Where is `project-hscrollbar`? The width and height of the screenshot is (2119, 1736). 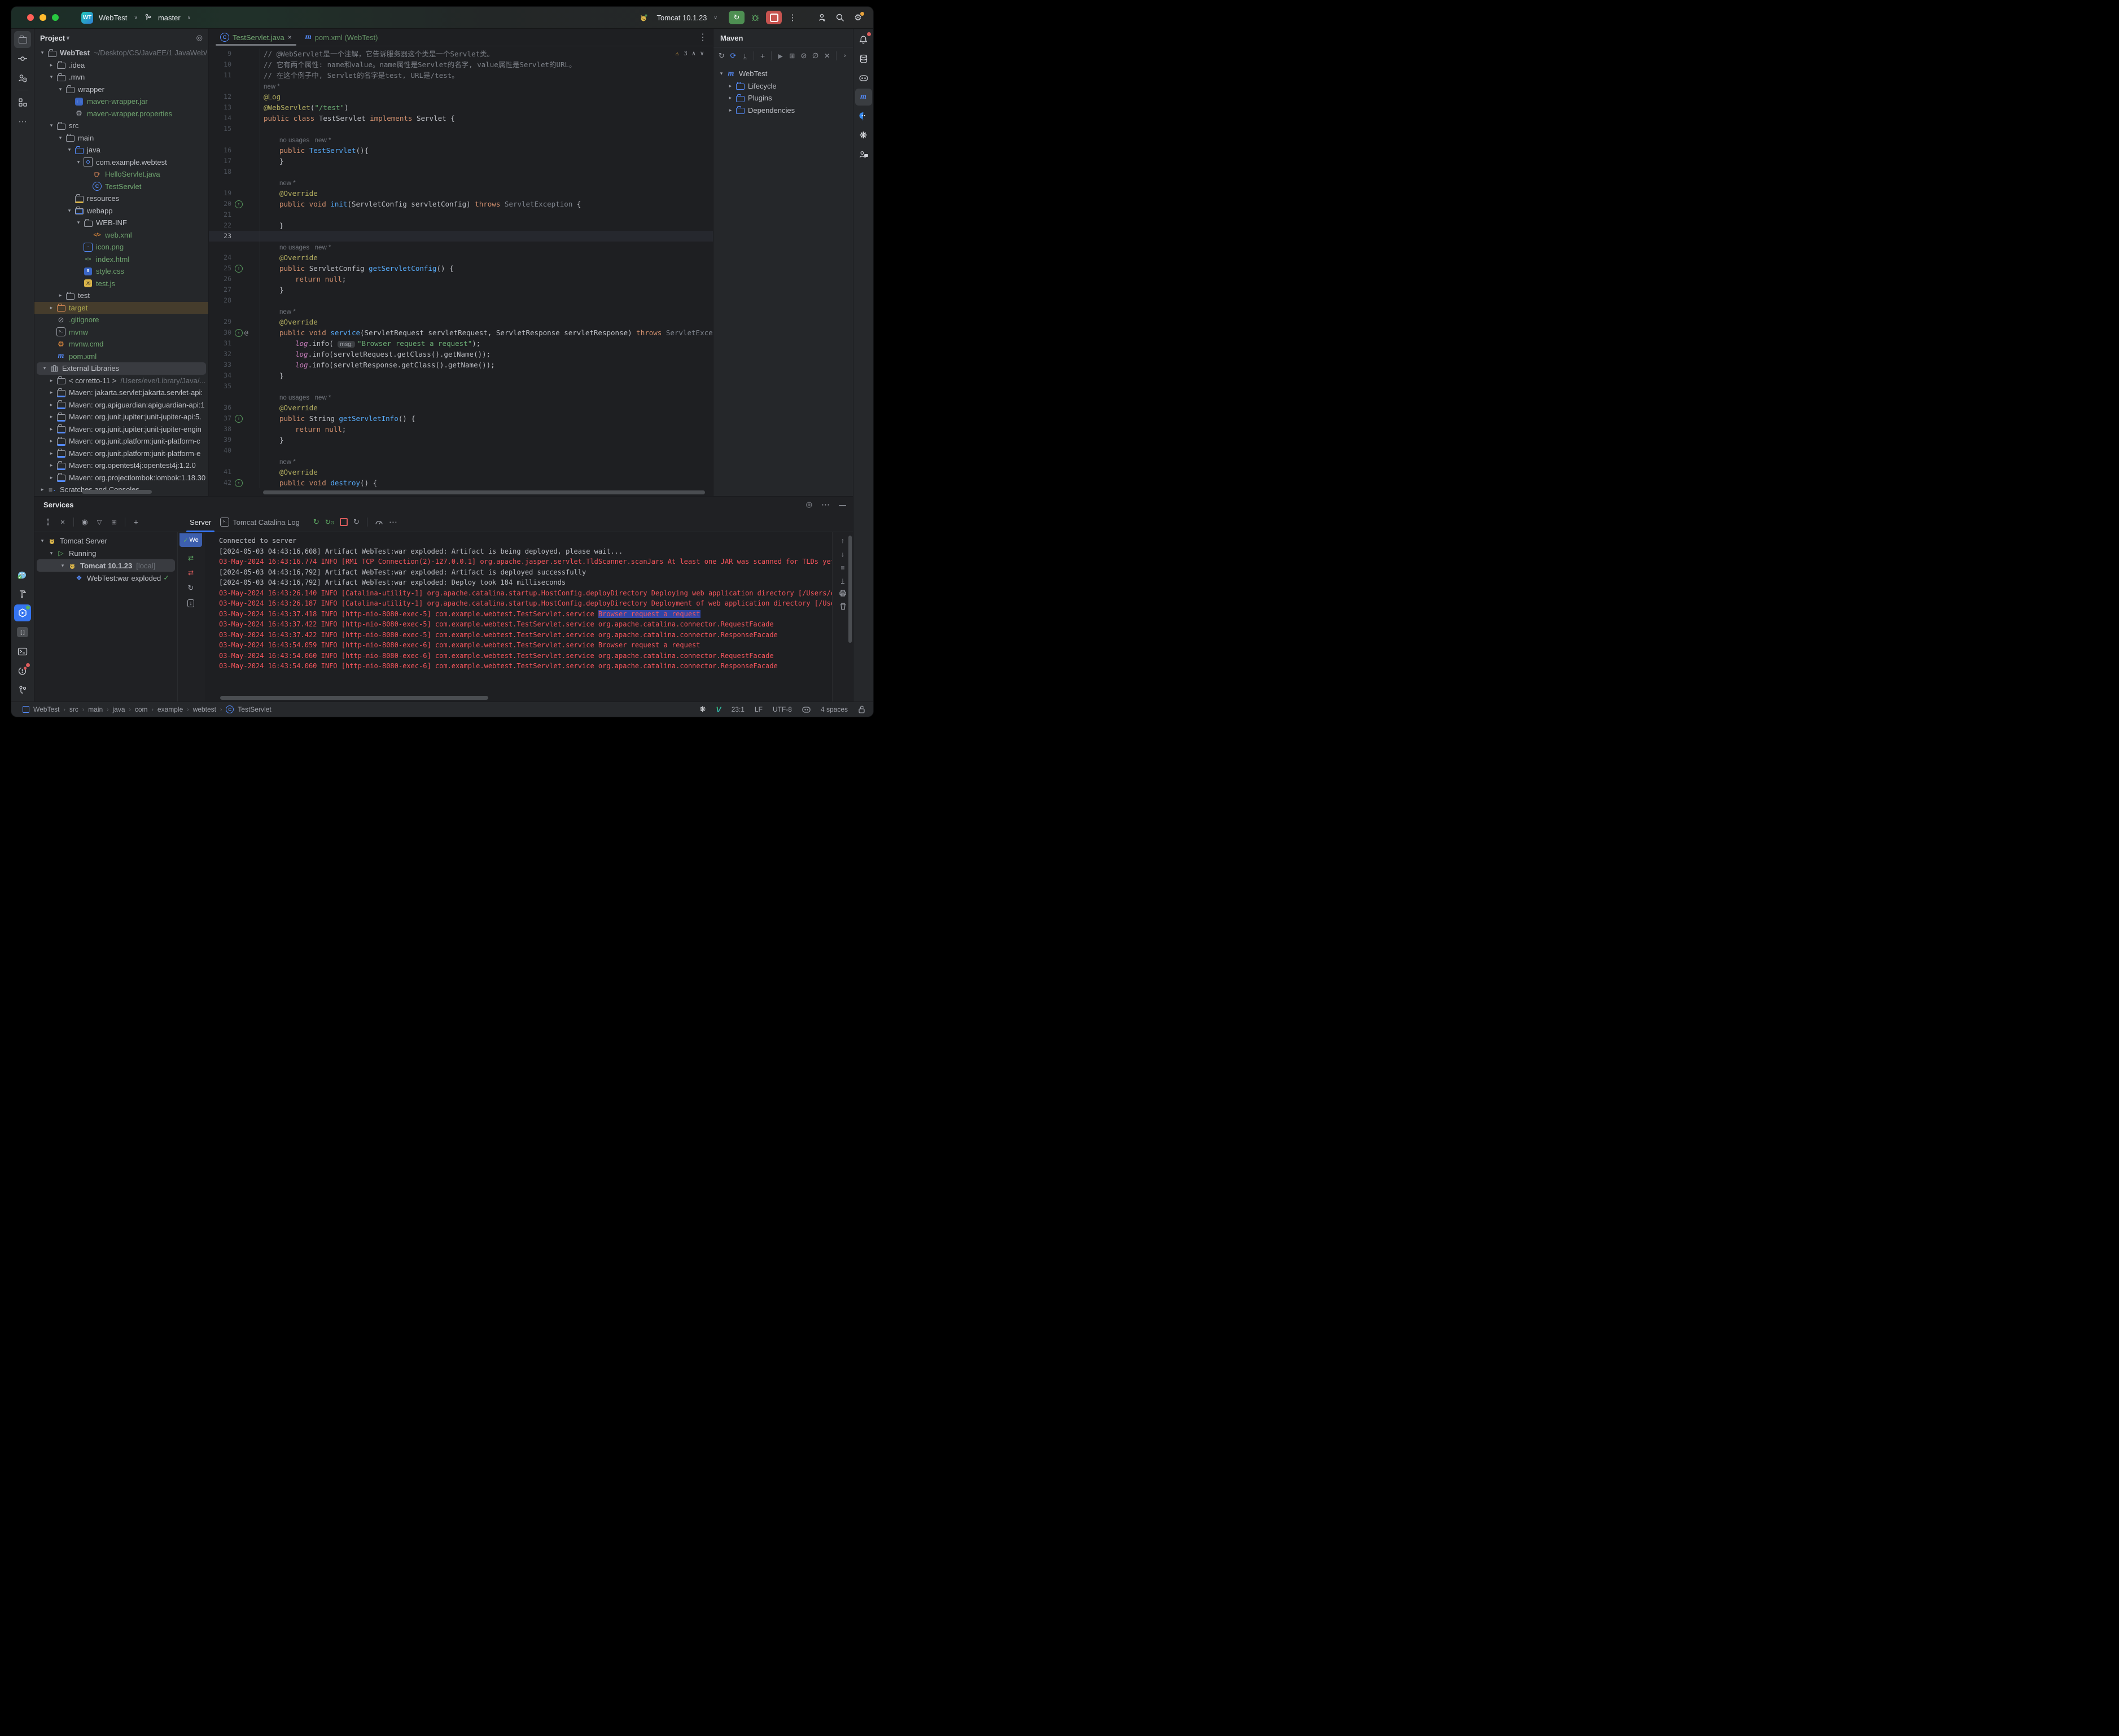
project-hscrollbar is located at coordinates (117, 492).